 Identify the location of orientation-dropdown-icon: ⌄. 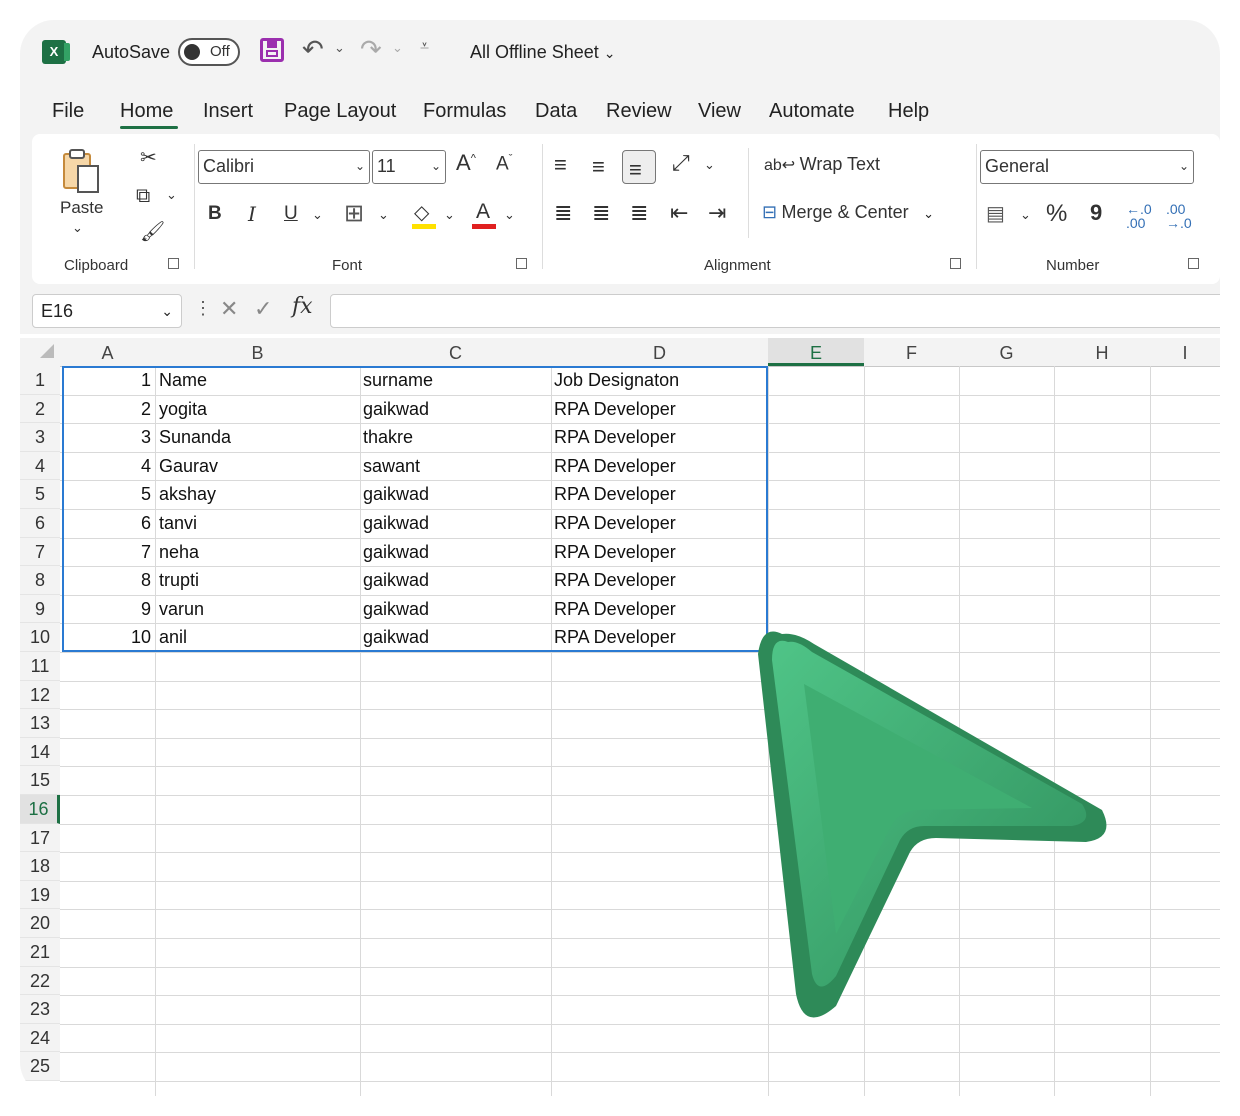
(709, 164).